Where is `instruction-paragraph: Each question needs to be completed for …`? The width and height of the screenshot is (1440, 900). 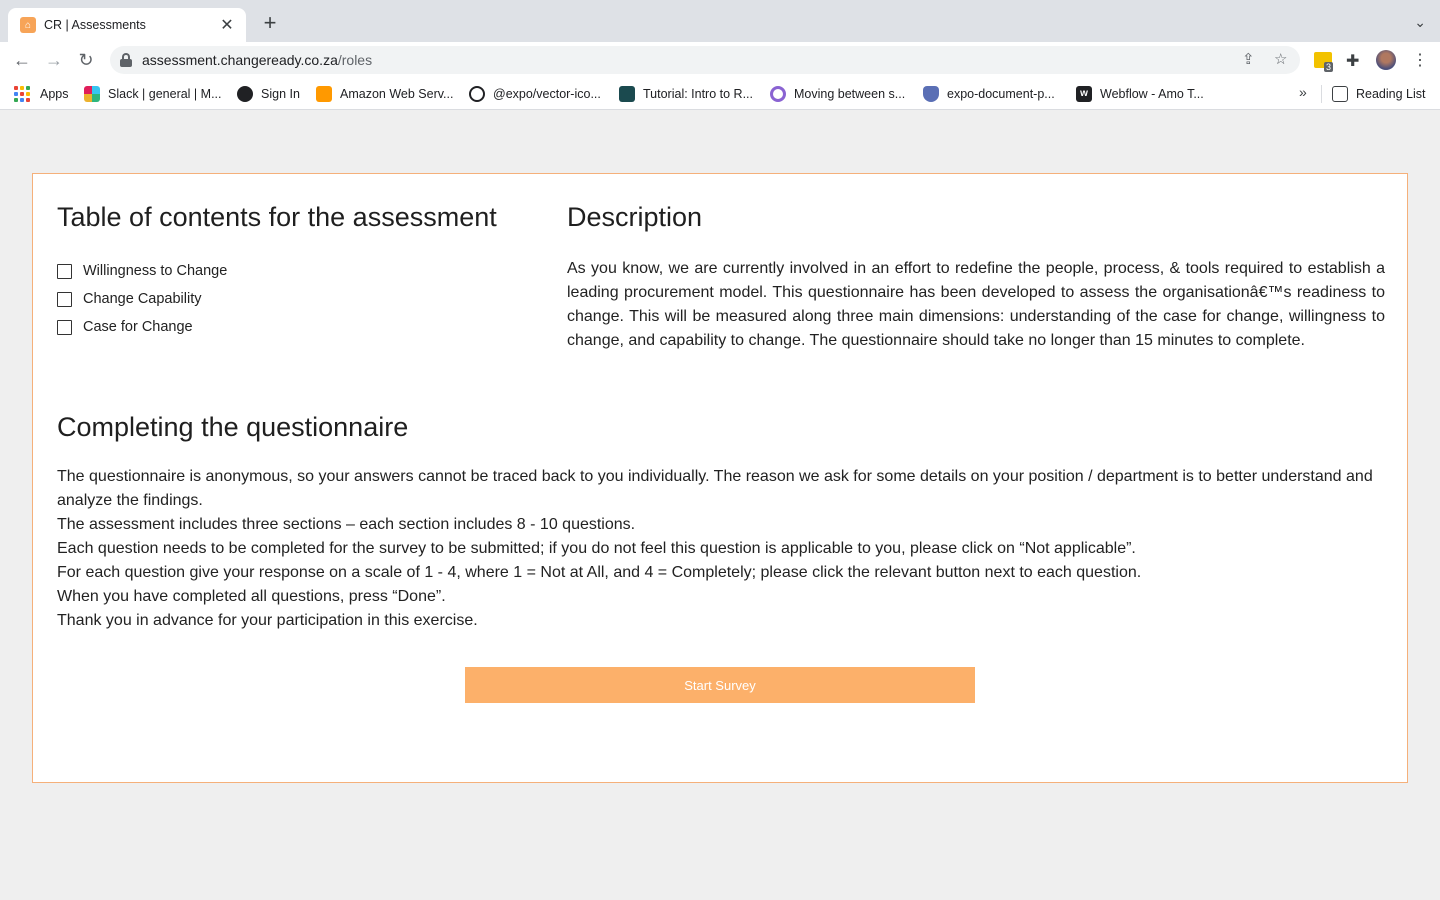
instruction-paragraph: Each question needs to be completed for … is located at coordinates (596, 548).